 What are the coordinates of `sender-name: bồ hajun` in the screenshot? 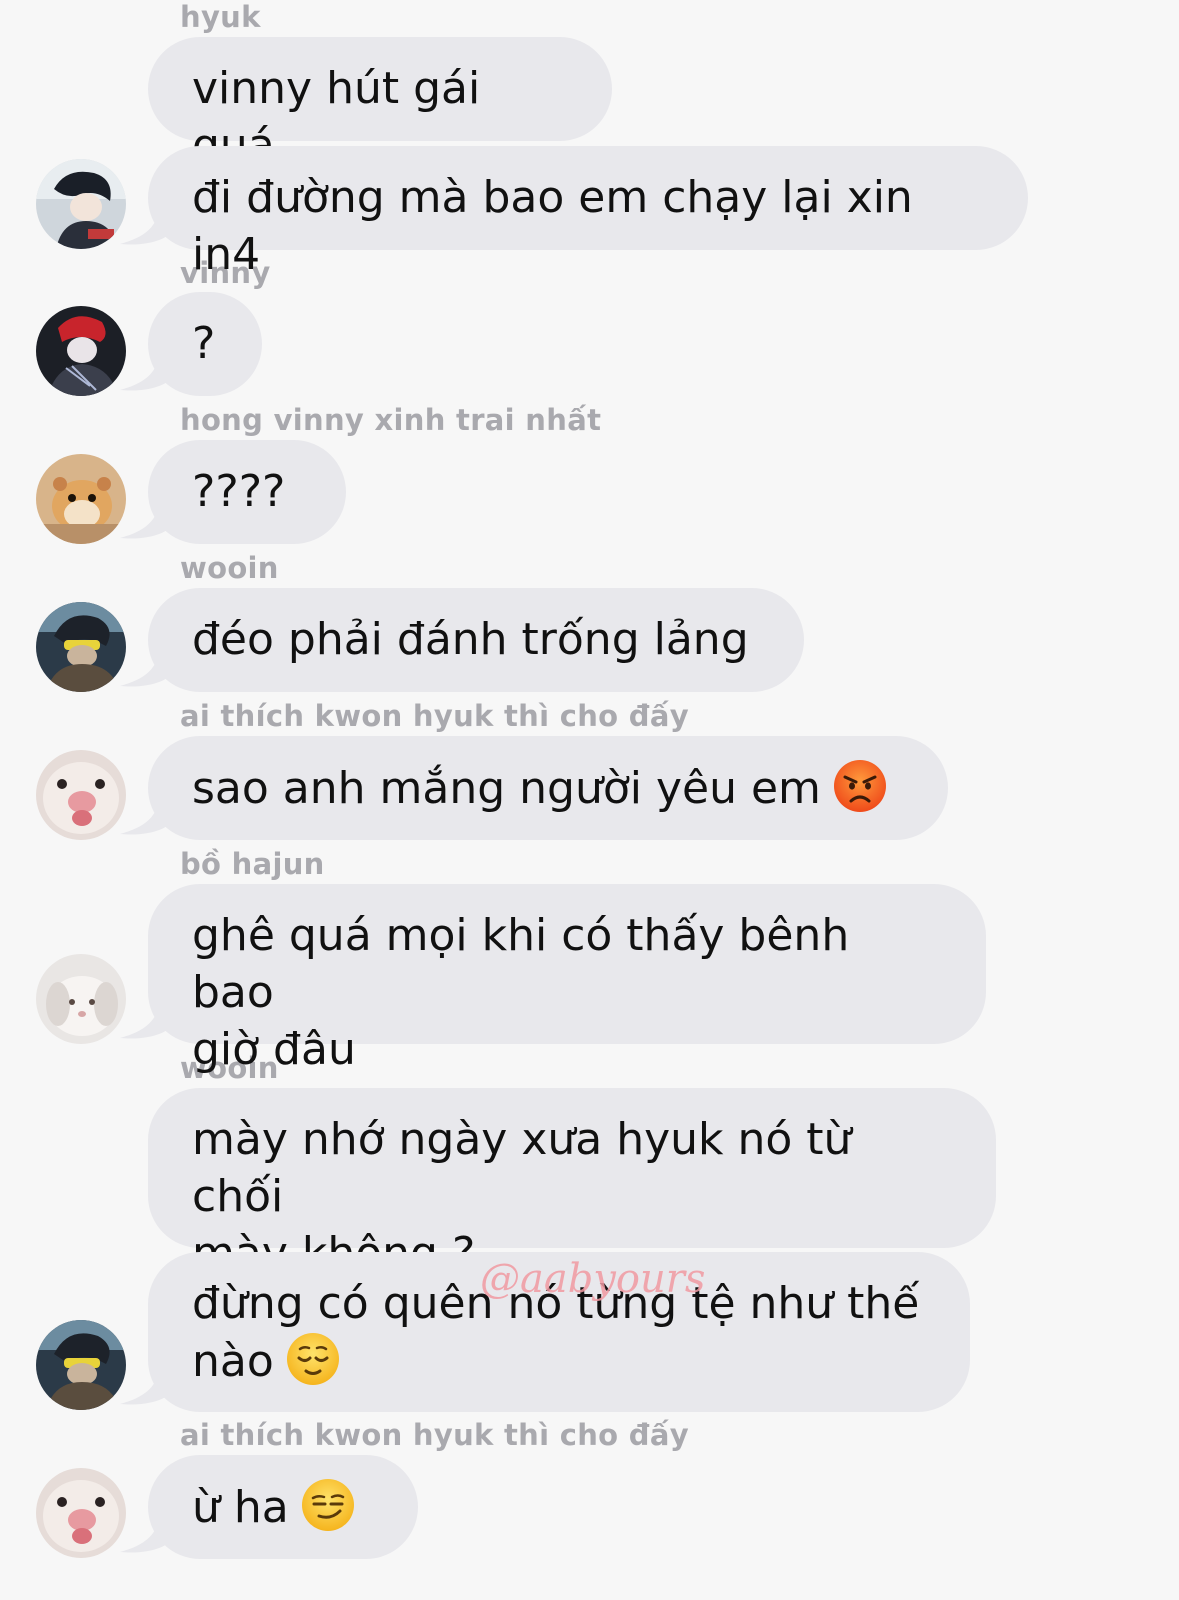 It's located at (252, 864).